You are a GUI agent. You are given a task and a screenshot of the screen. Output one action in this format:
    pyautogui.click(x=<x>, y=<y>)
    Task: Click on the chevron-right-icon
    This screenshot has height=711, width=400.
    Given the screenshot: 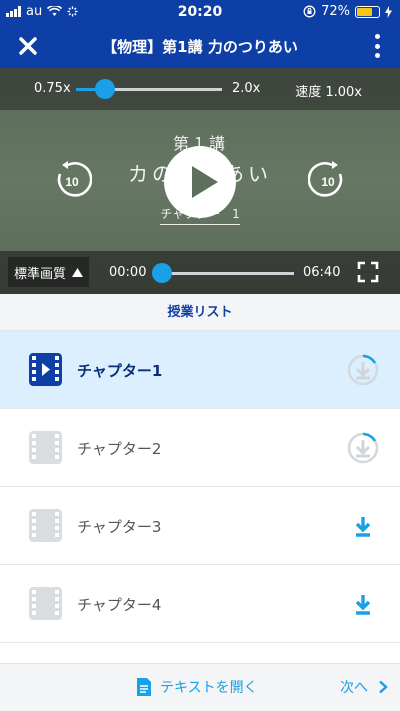 What is the action you would take?
    pyautogui.click(x=383, y=687)
    